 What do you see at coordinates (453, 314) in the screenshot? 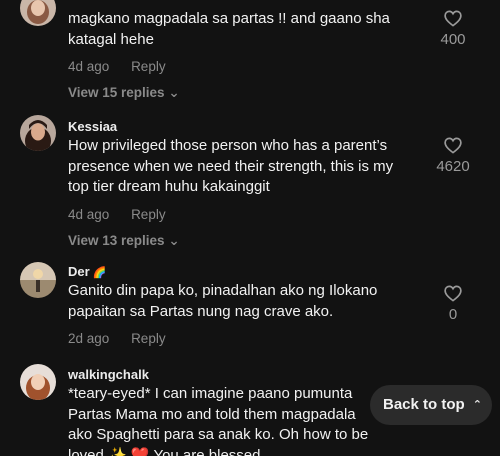
I see `like-count: 0` at bounding box center [453, 314].